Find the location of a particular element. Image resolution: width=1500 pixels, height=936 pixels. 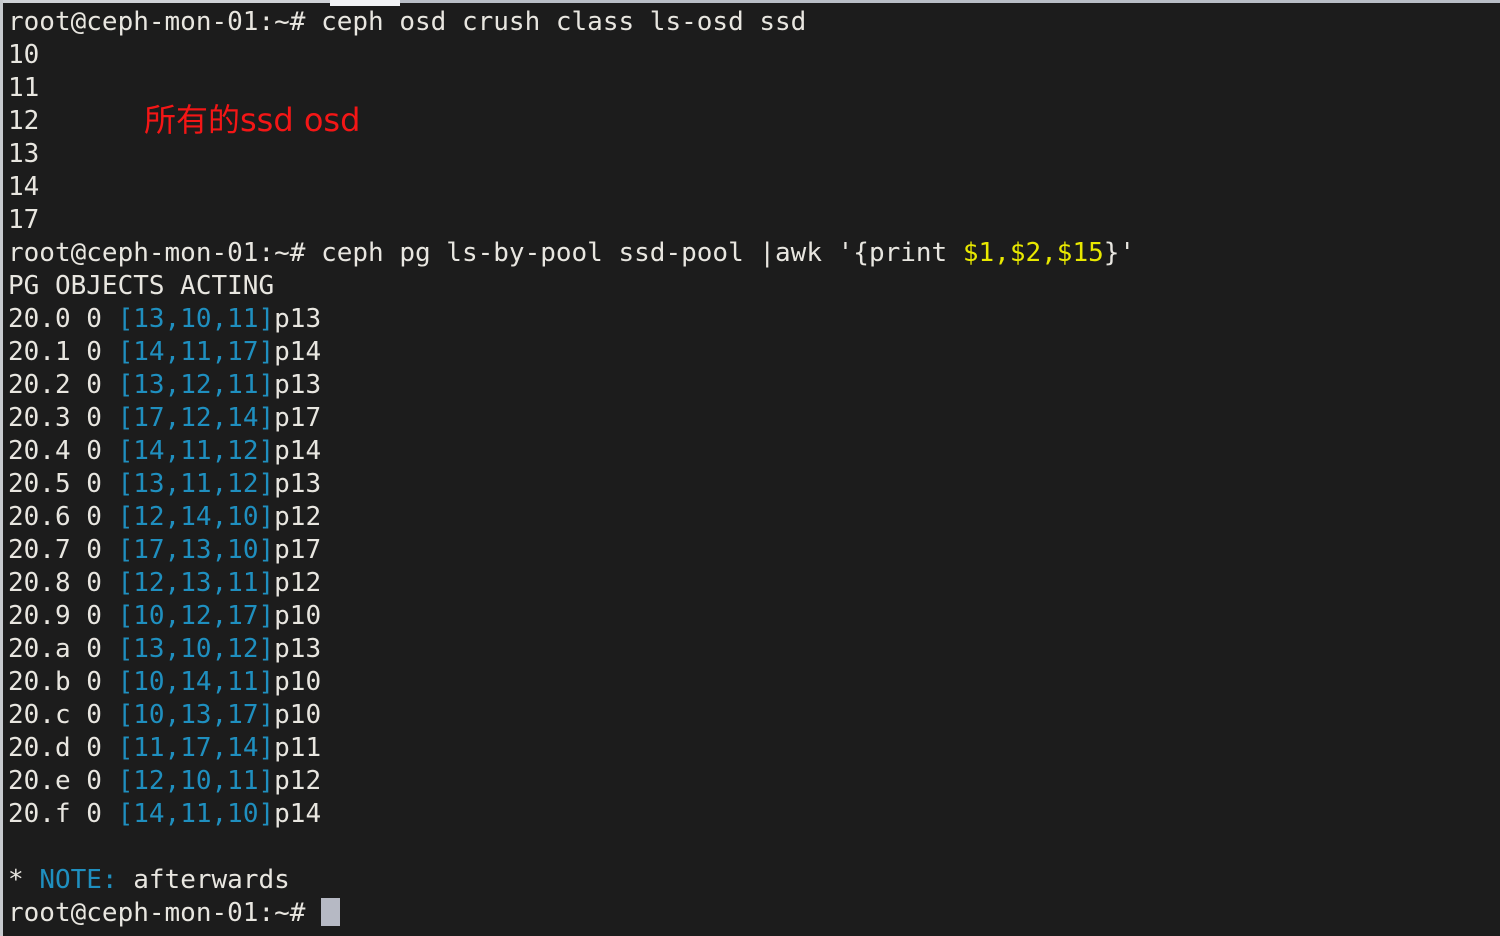

table-row: 20.6 0 [12,14,10]p12 is located at coordinates (750, 517).